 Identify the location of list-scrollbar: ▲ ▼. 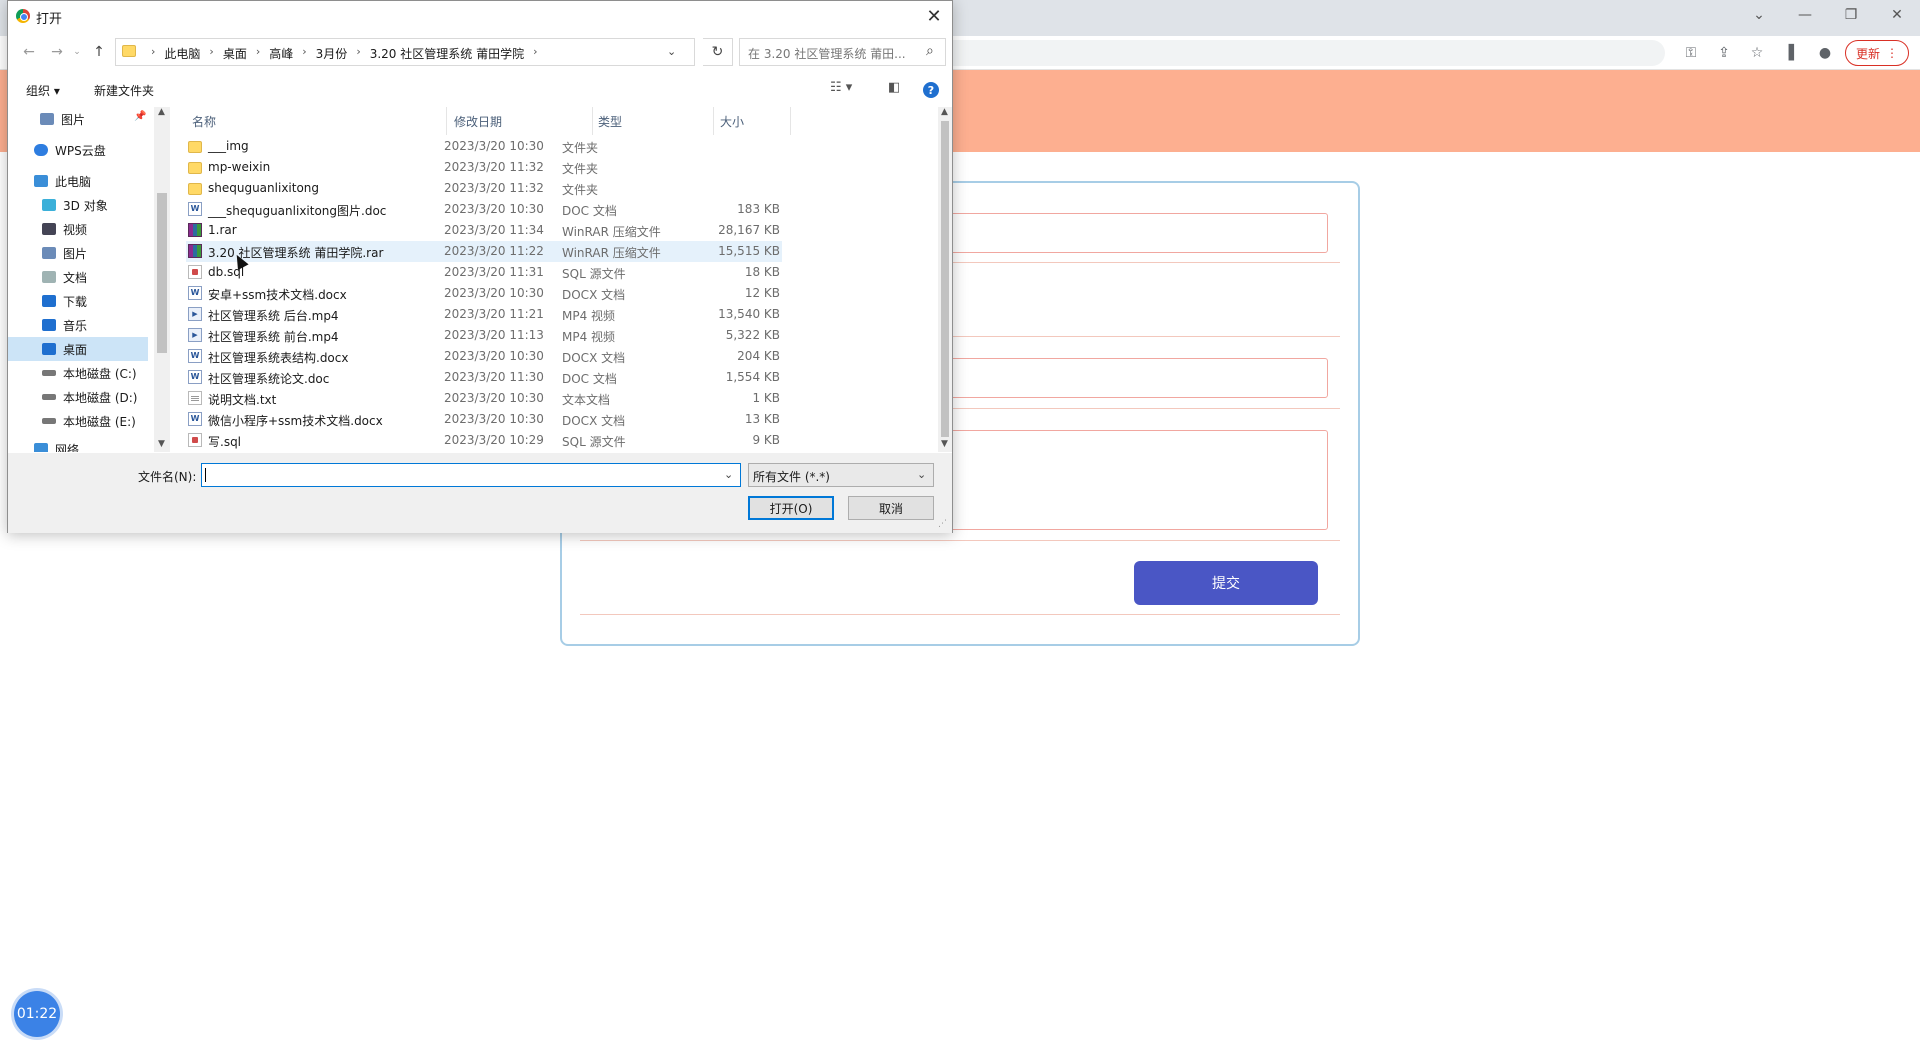
(945, 279).